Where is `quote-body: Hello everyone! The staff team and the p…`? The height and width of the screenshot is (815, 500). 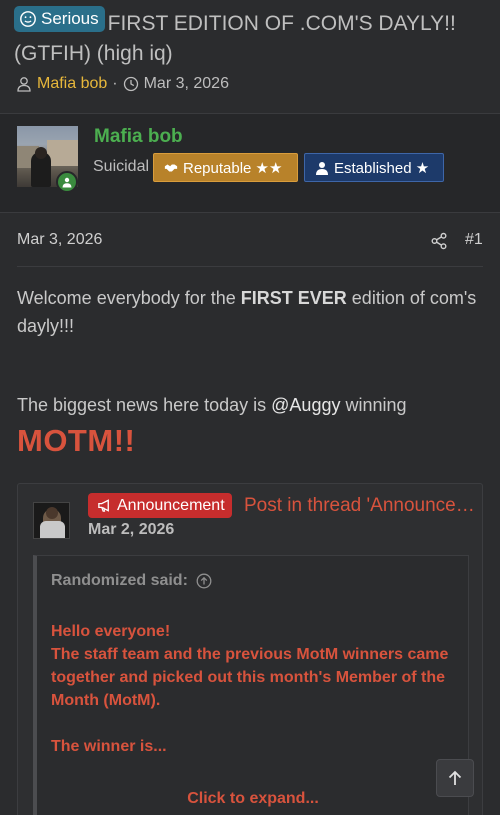 quote-body: Hello everyone! The staff team and the p… is located at coordinates (250, 689).